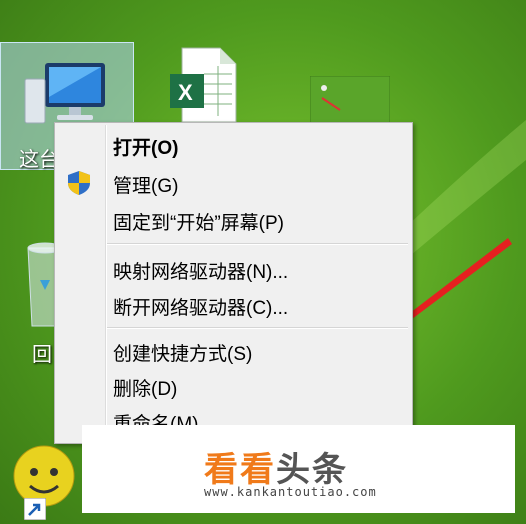 The width and height of the screenshot is (526, 524). I want to click on menu-item-delete: 删除(D), so click(145, 387).